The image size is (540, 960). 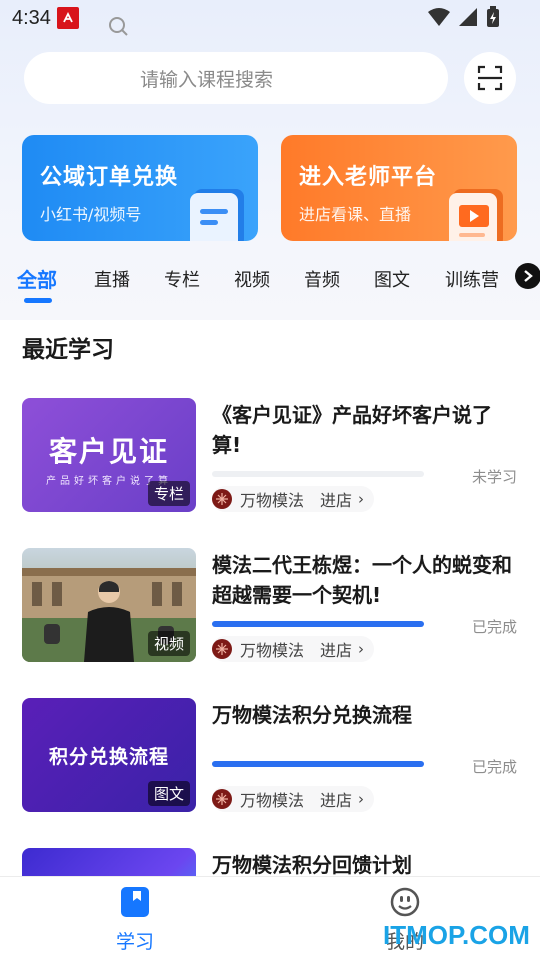 I want to click on tab-video: 视频, so click(x=252, y=279).